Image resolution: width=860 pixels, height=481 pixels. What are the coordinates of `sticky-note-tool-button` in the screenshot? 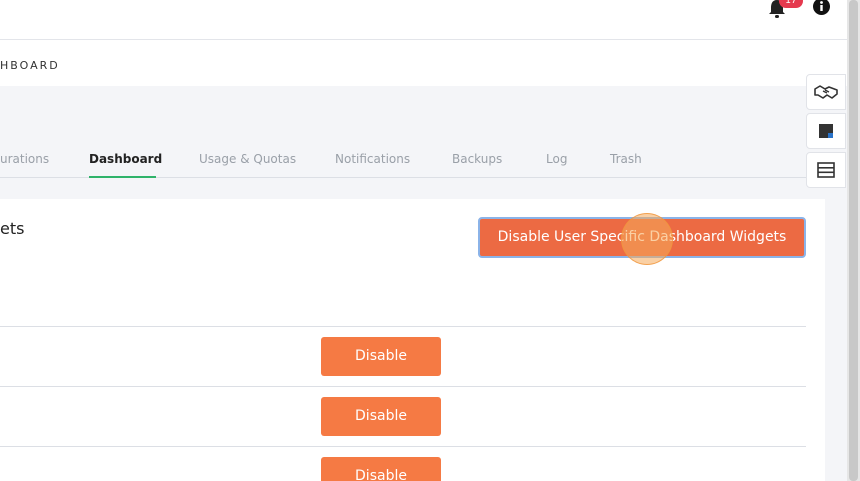 It's located at (826, 131).